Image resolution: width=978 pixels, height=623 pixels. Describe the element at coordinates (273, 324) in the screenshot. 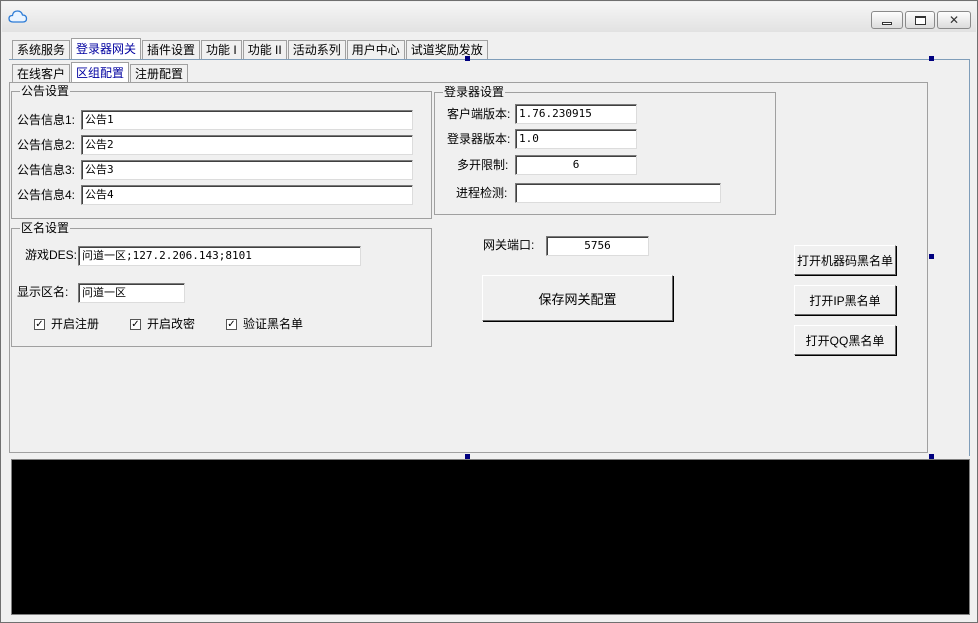

I see `verify-blacklist-label: 验证黑名单` at that location.